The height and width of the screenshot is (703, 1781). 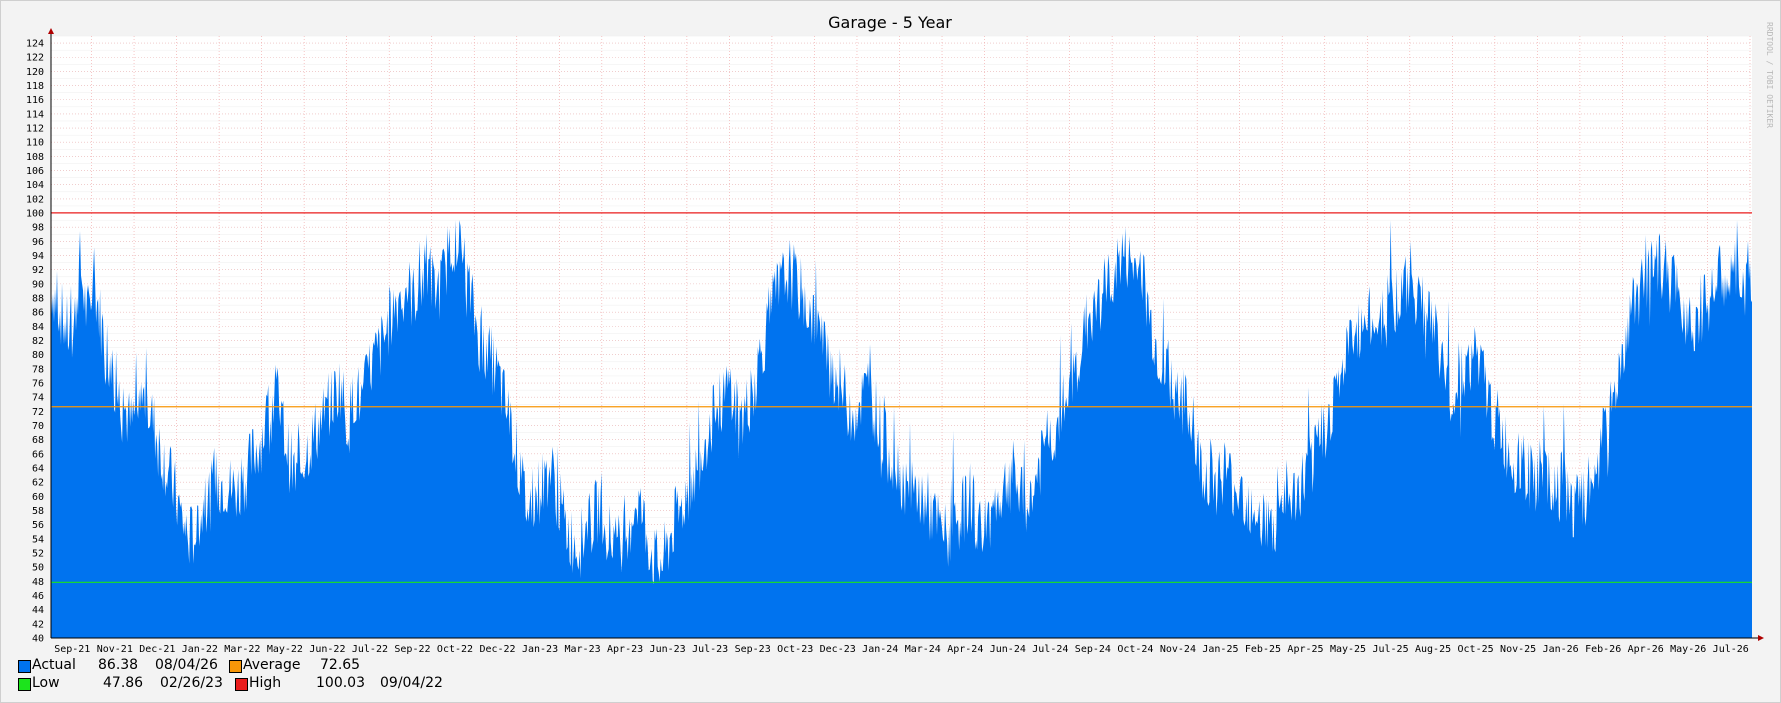 What do you see at coordinates (1093, 649) in the screenshot?
I see `x-tick-label: Sep-24` at bounding box center [1093, 649].